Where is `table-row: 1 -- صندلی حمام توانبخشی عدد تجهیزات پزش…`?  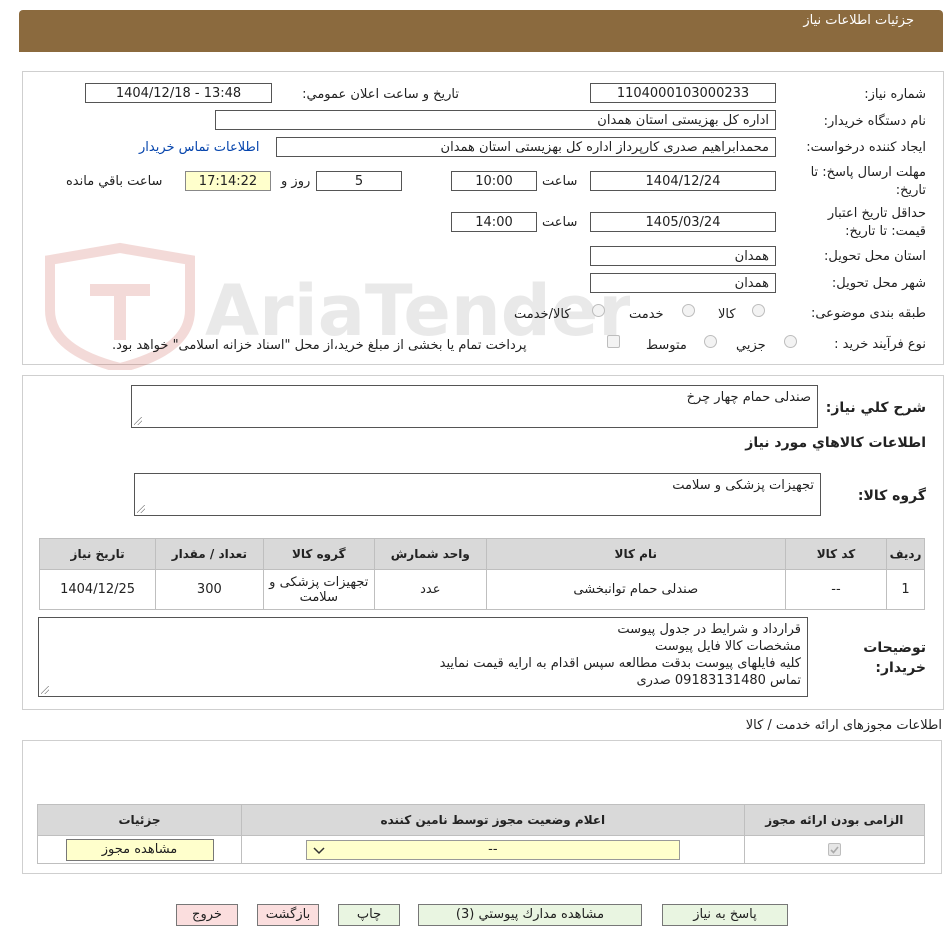 table-row: 1 -- صندلی حمام توانبخشی عدد تجهیزات پزش… is located at coordinates (481, 589).